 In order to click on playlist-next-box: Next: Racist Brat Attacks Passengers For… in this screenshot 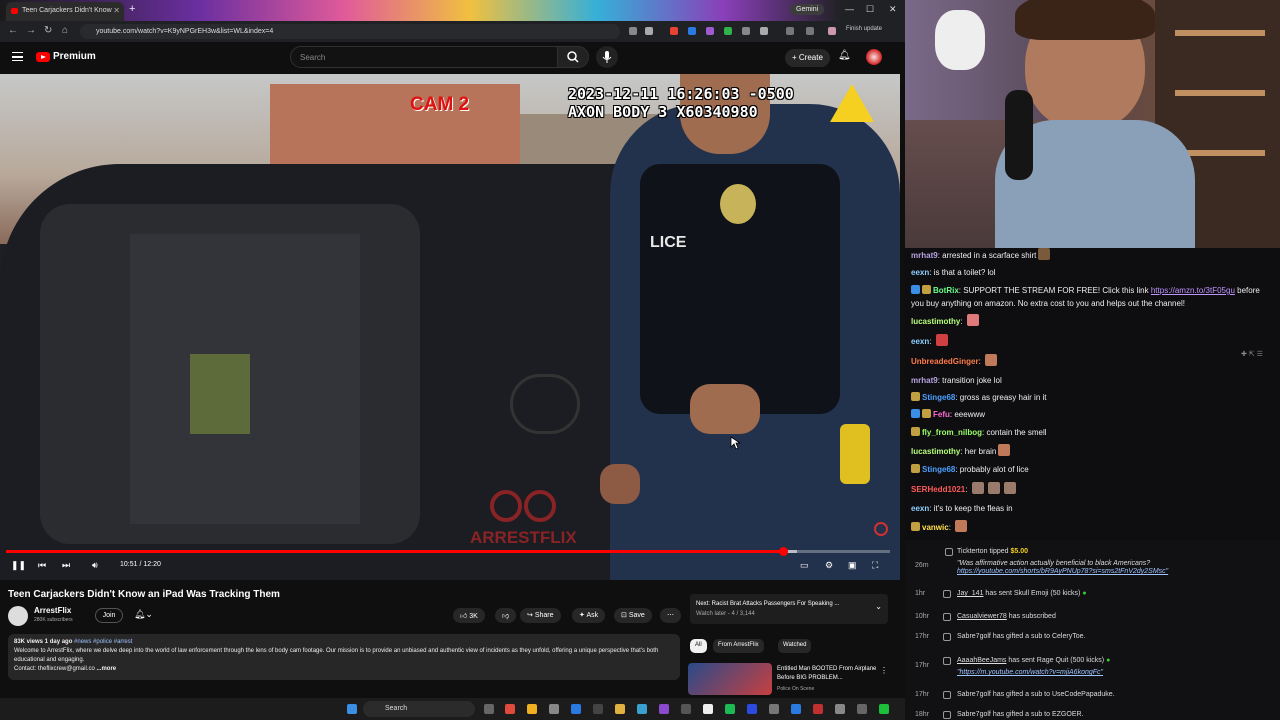, I will do `click(789, 609)`.